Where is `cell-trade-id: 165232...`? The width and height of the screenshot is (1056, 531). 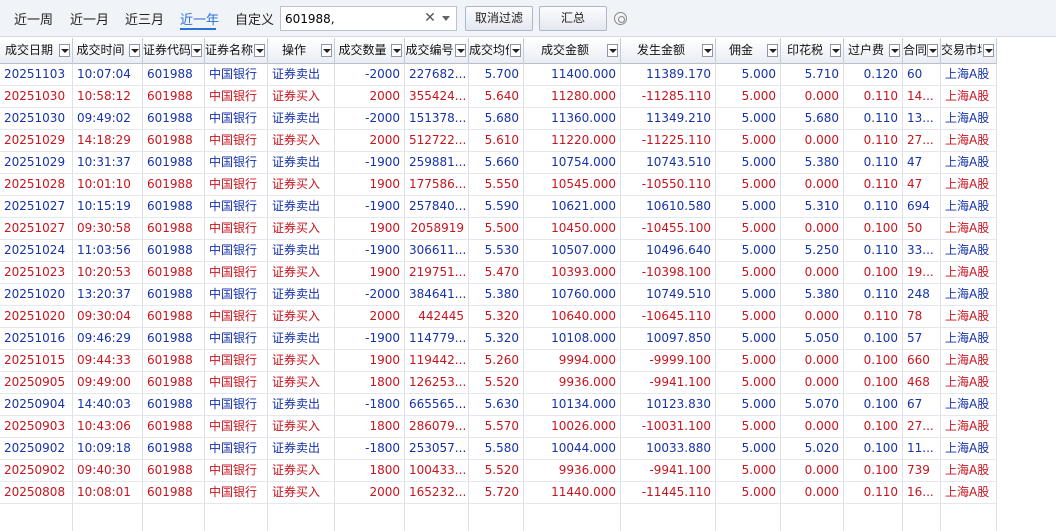
cell-trade-id: 165232... is located at coordinates (437, 493).